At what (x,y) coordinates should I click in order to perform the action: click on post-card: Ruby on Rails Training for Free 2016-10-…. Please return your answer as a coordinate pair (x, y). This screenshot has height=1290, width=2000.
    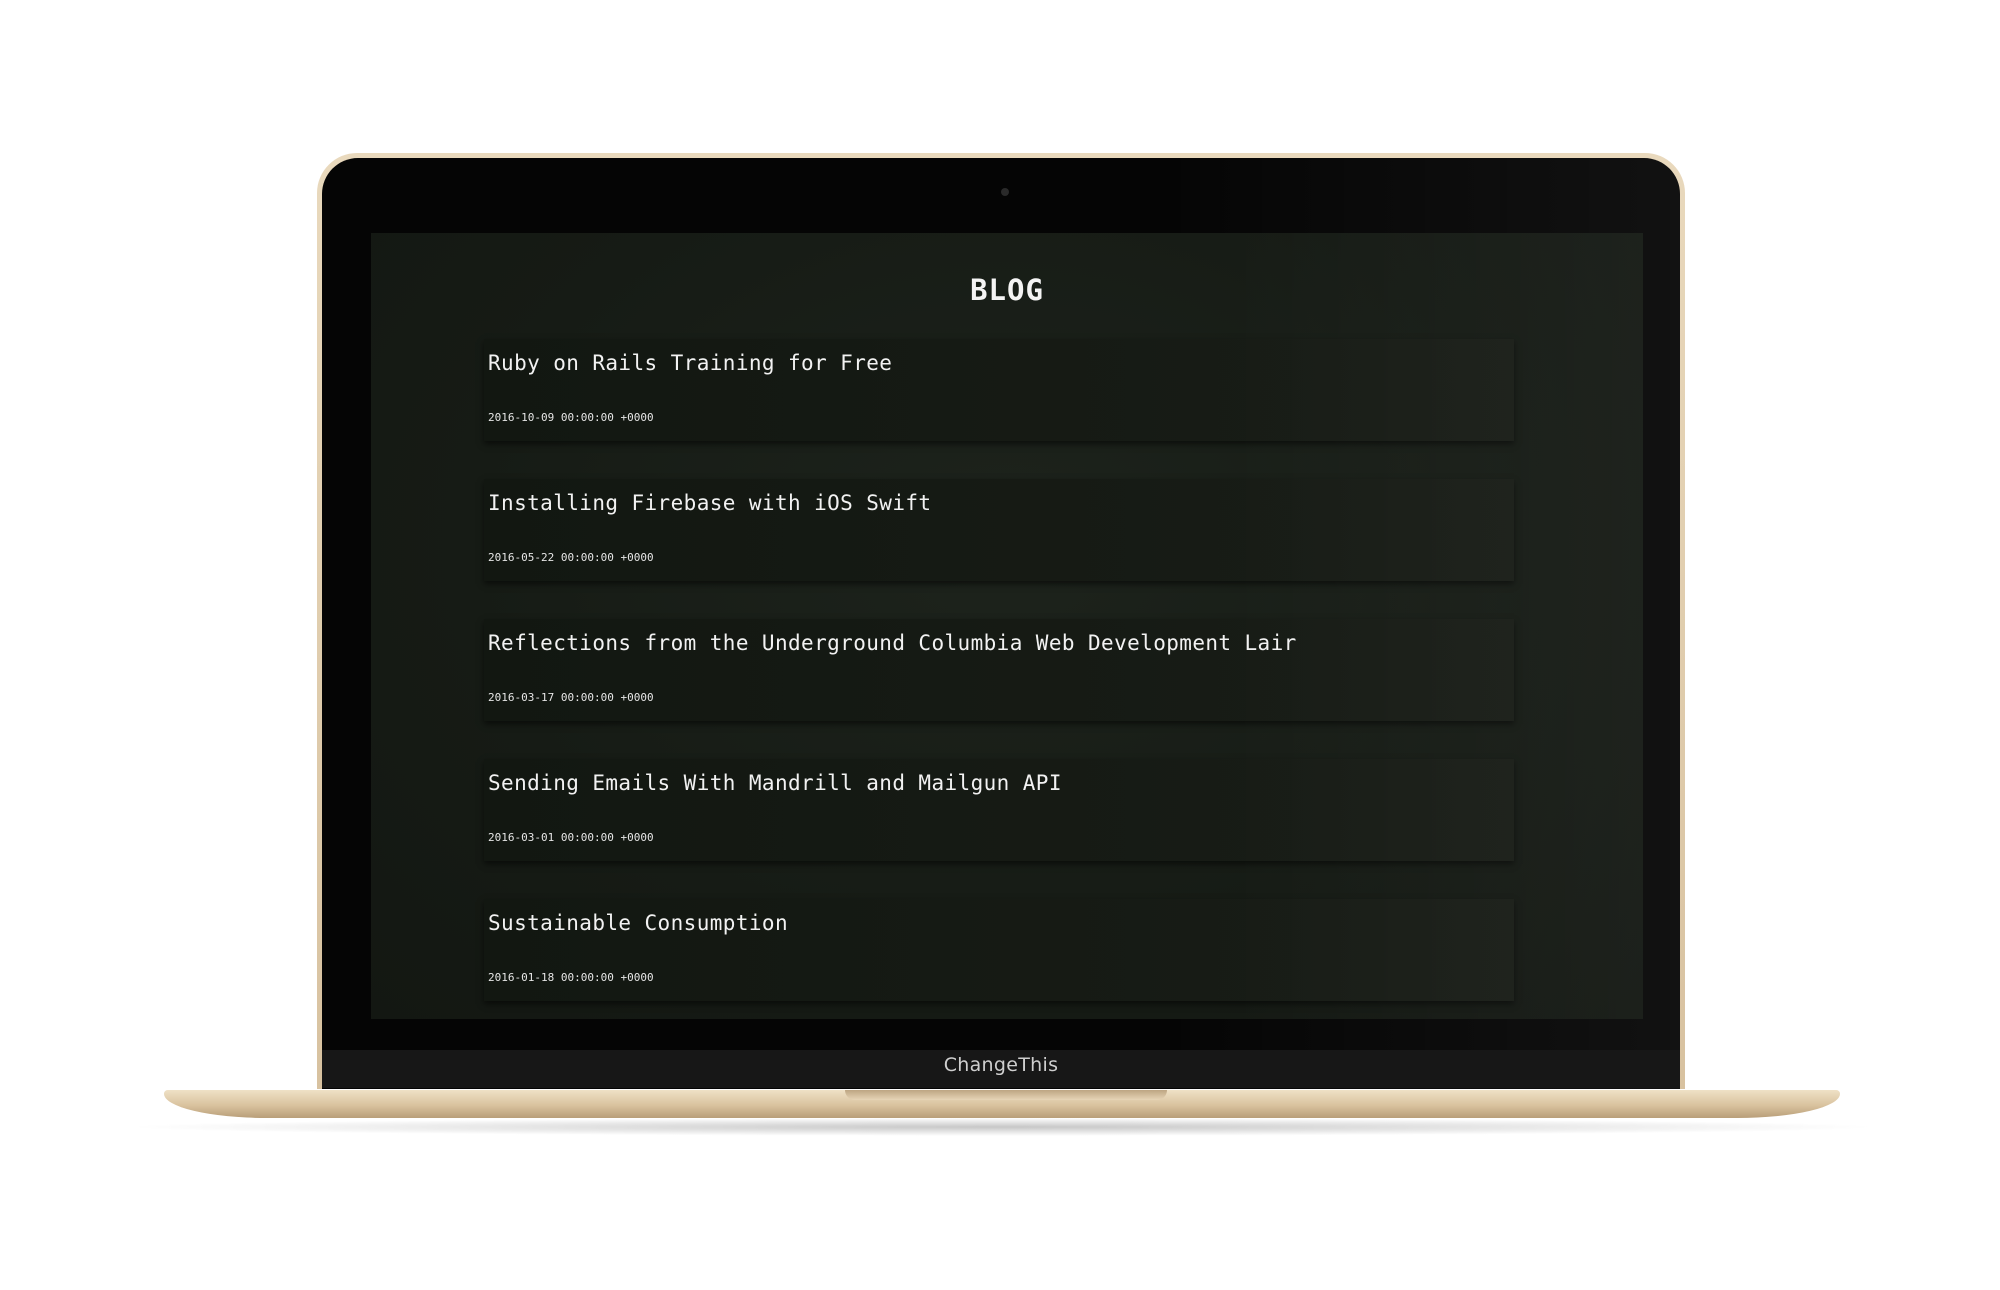
    Looking at the image, I should click on (999, 390).